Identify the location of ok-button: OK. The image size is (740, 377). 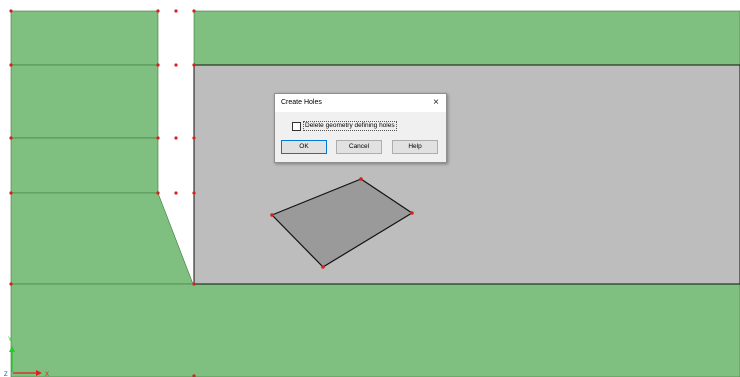
(304, 147).